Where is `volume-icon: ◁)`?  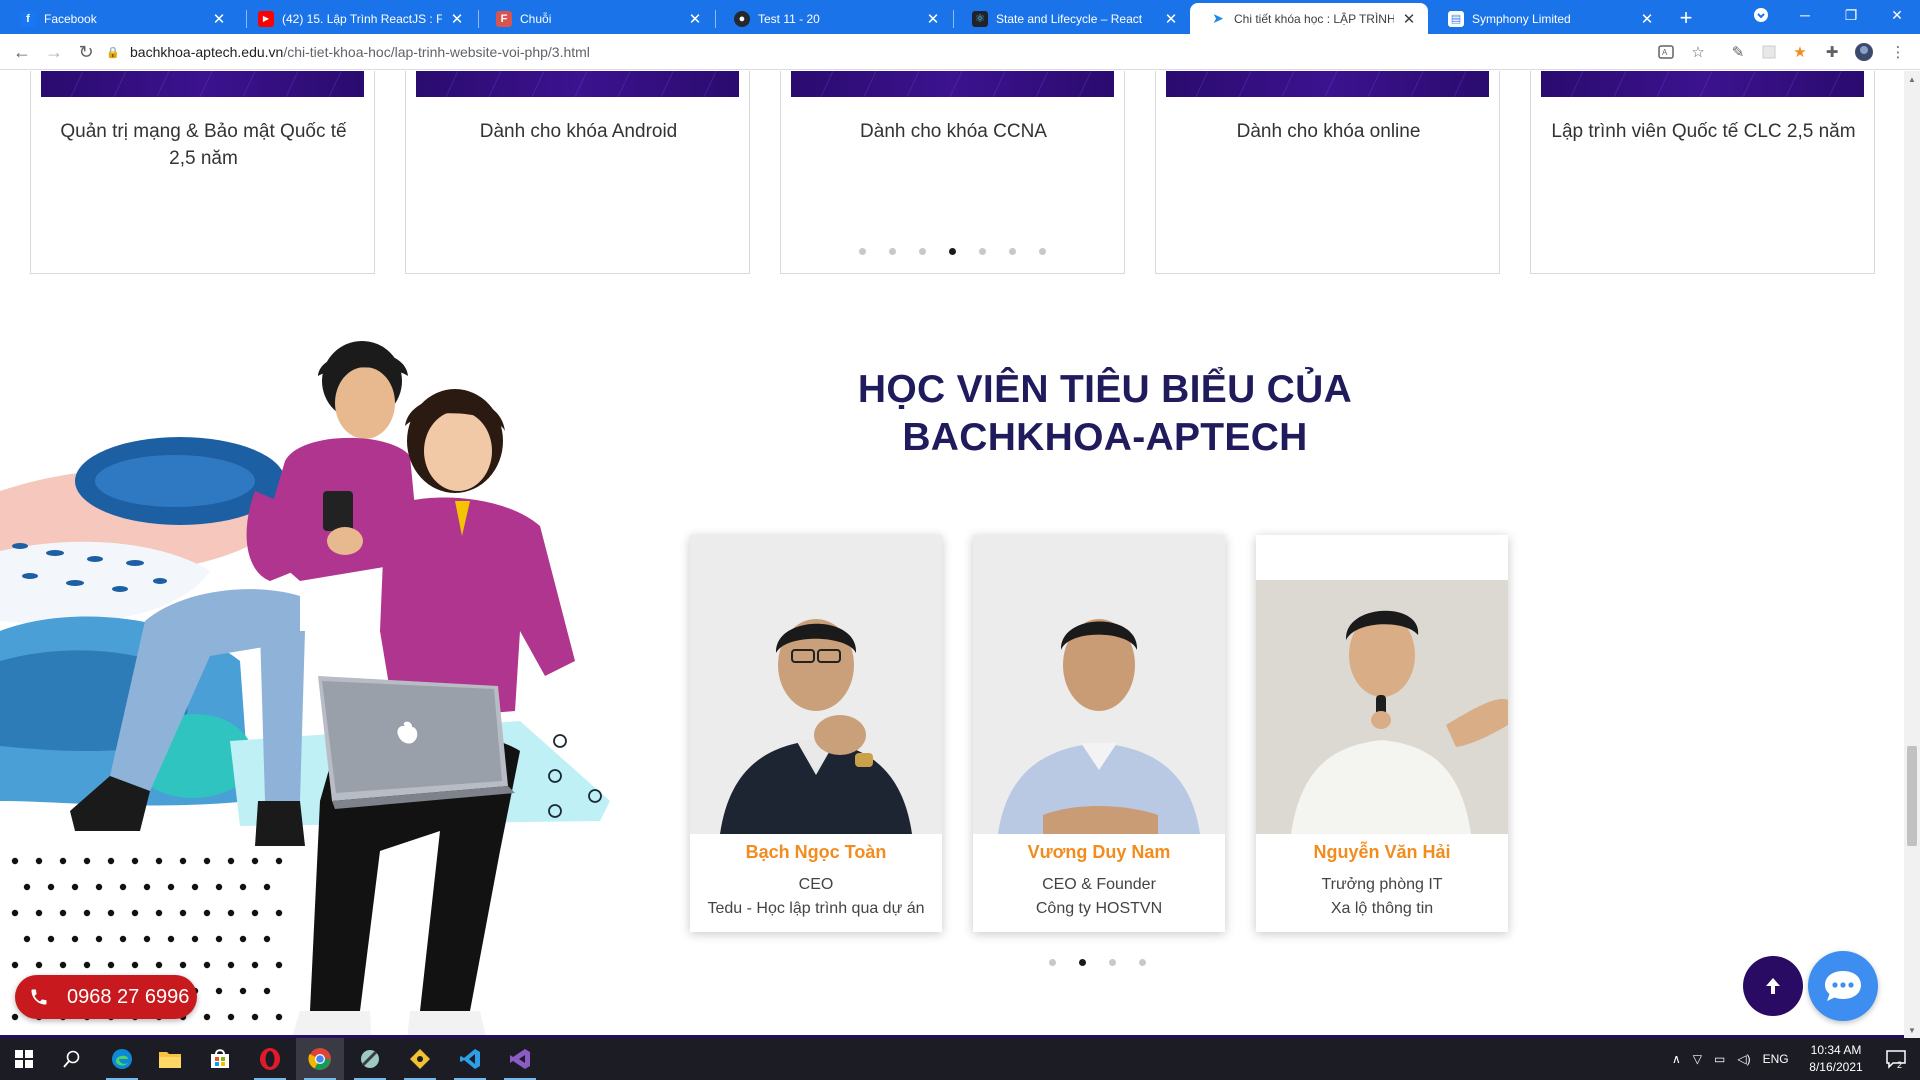 volume-icon: ◁) is located at coordinates (1743, 1059).